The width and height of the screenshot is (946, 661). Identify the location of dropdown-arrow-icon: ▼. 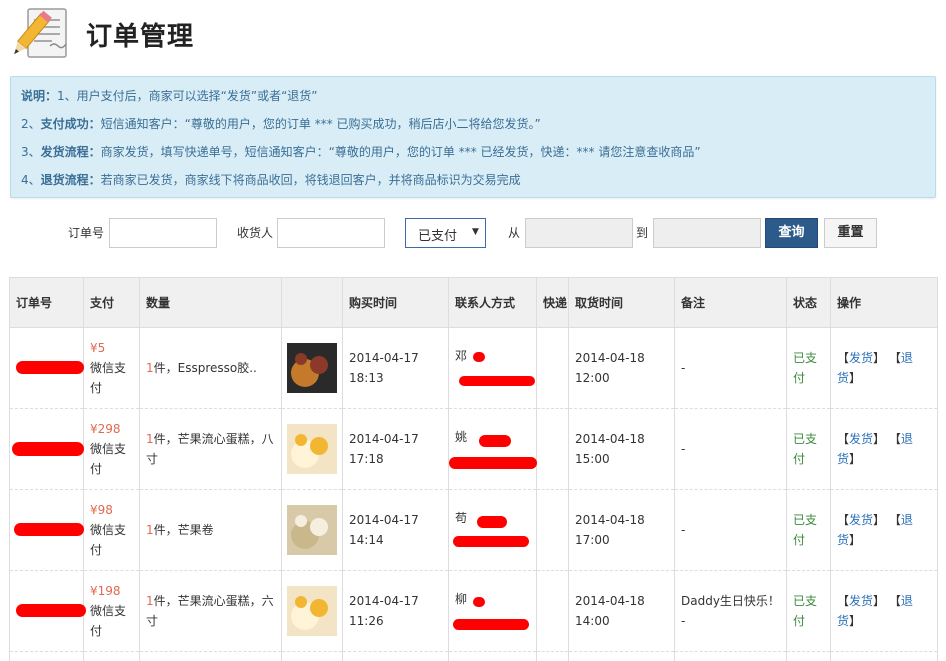
(475, 232).